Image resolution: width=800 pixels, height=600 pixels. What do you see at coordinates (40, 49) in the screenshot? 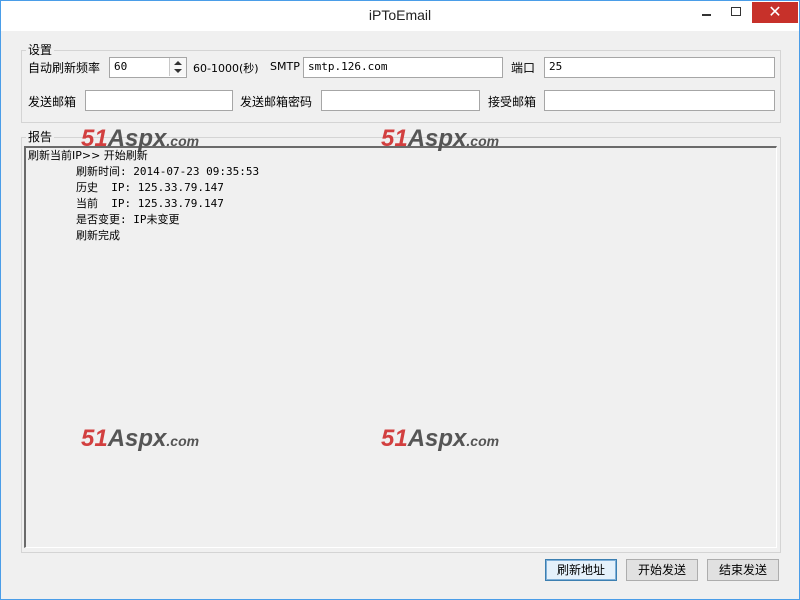
I see `settings-group-label: 设置` at bounding box center [40, 49].